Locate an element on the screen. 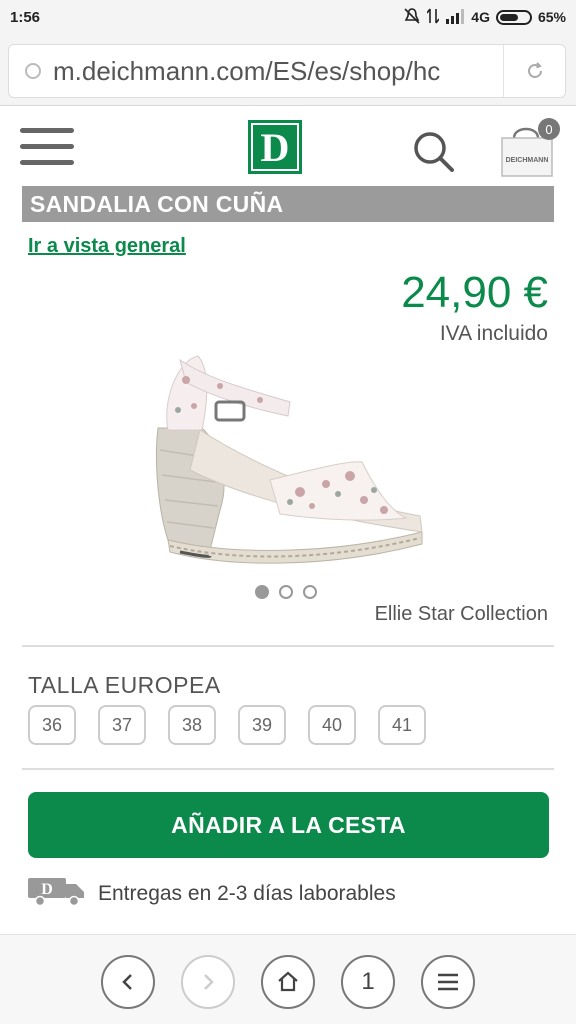 Image resolution: width=576 pixels, height=1024 pixels. status-time: 1:56 is located at coordinates (25, 17).